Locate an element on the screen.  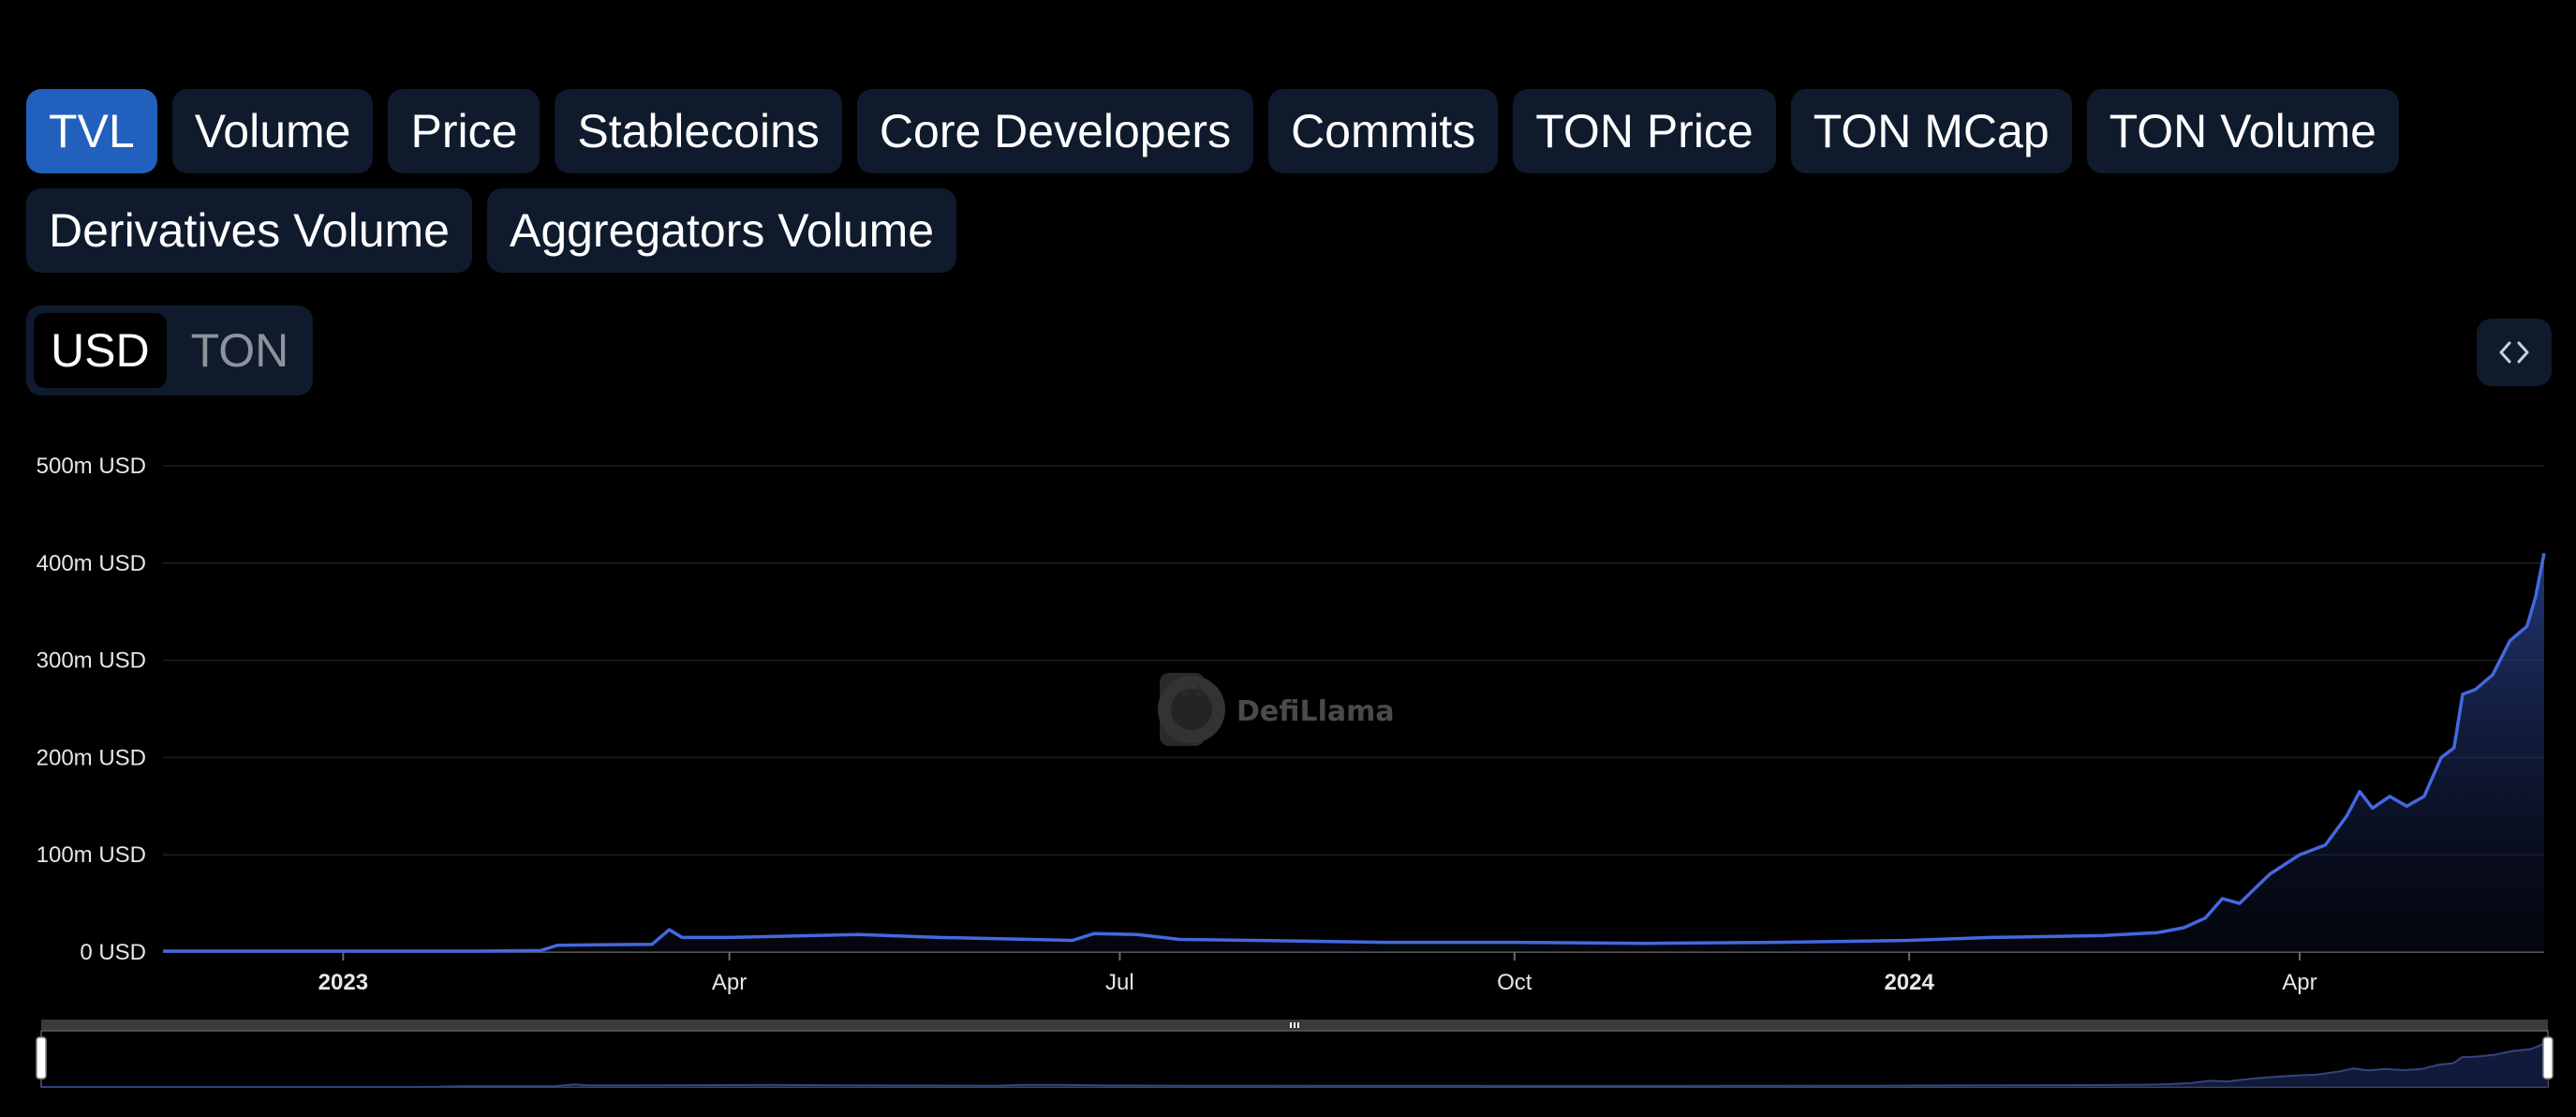
zoom-handle-right is located at coordinates (2548, 1058).